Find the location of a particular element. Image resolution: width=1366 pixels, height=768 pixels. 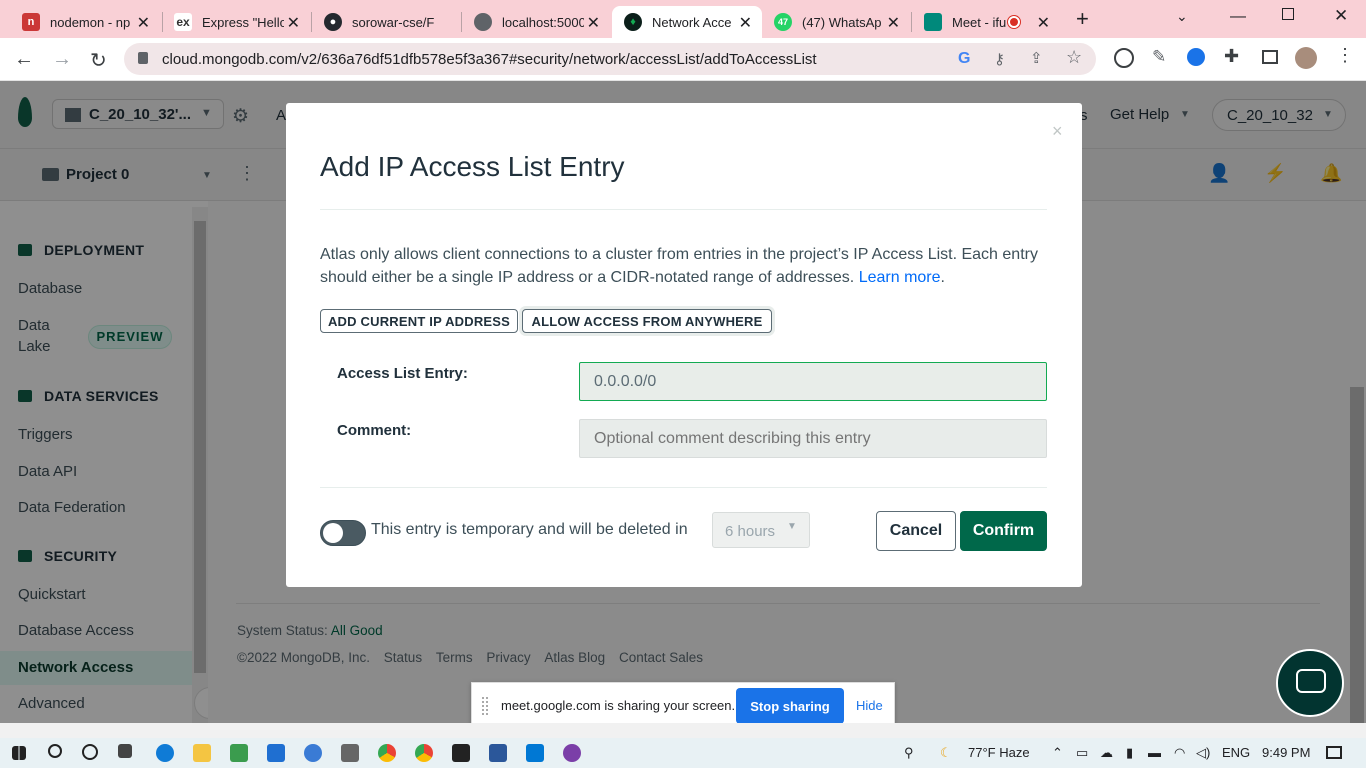

allow-access-anywhere-button: ALLOW ACCESS FROM ANYWHERE is located at coordinates (647, 321).